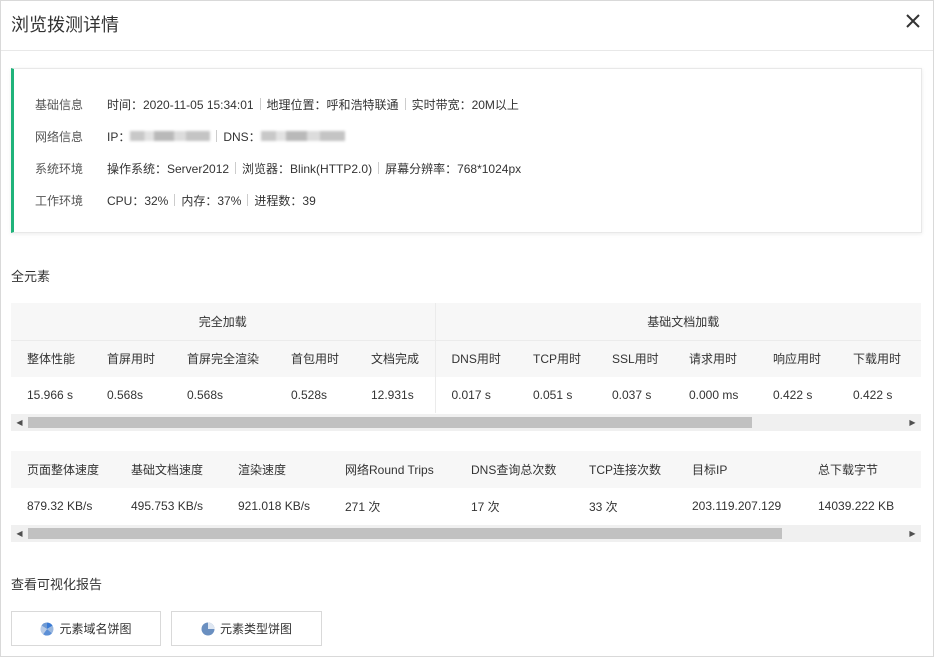 This screenshot has height=657, width=934. What do you see at coordinates (223, 322) in the screenshot?
I see `group-full-load: 完全加载` at bounding box center [223, 322].